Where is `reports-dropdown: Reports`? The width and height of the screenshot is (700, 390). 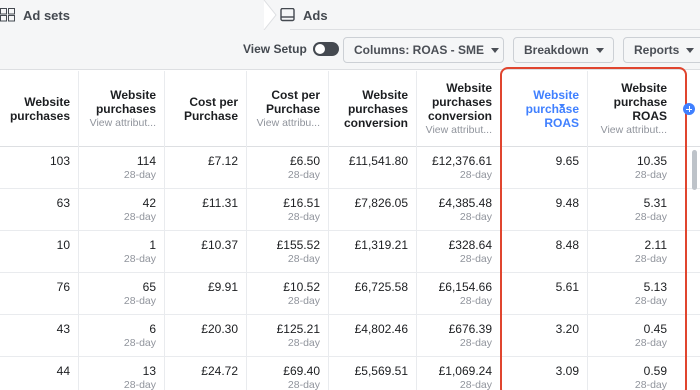 reports-dropdown: Reports is located at coordinates (661, 50).